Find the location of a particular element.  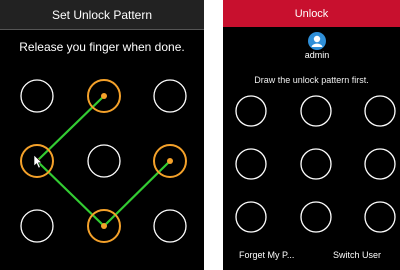

switch-user-link: Switch User is located at coordinates (357, 255).